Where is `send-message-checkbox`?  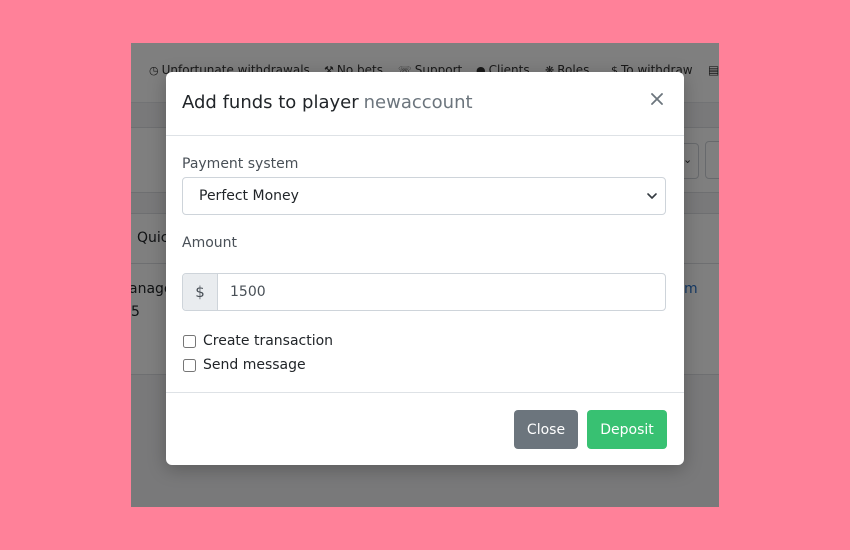 send-message-checkbox is located at coordinates (189, 365).